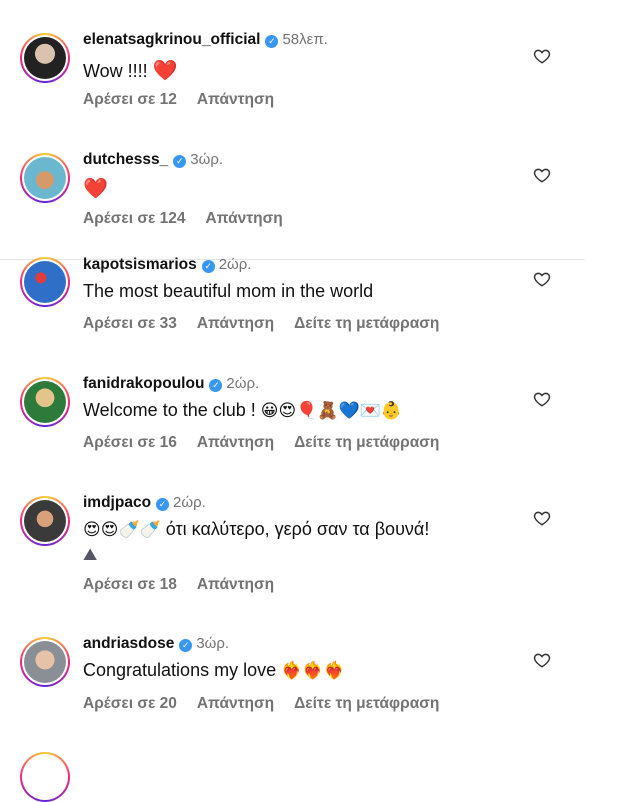 This screenshot has height=802, width=628. Describe the element at coordinates (188, 585) in the screenshot. I see `comment-actions: Αρέσει σε 18 Απάντηση` at that location.